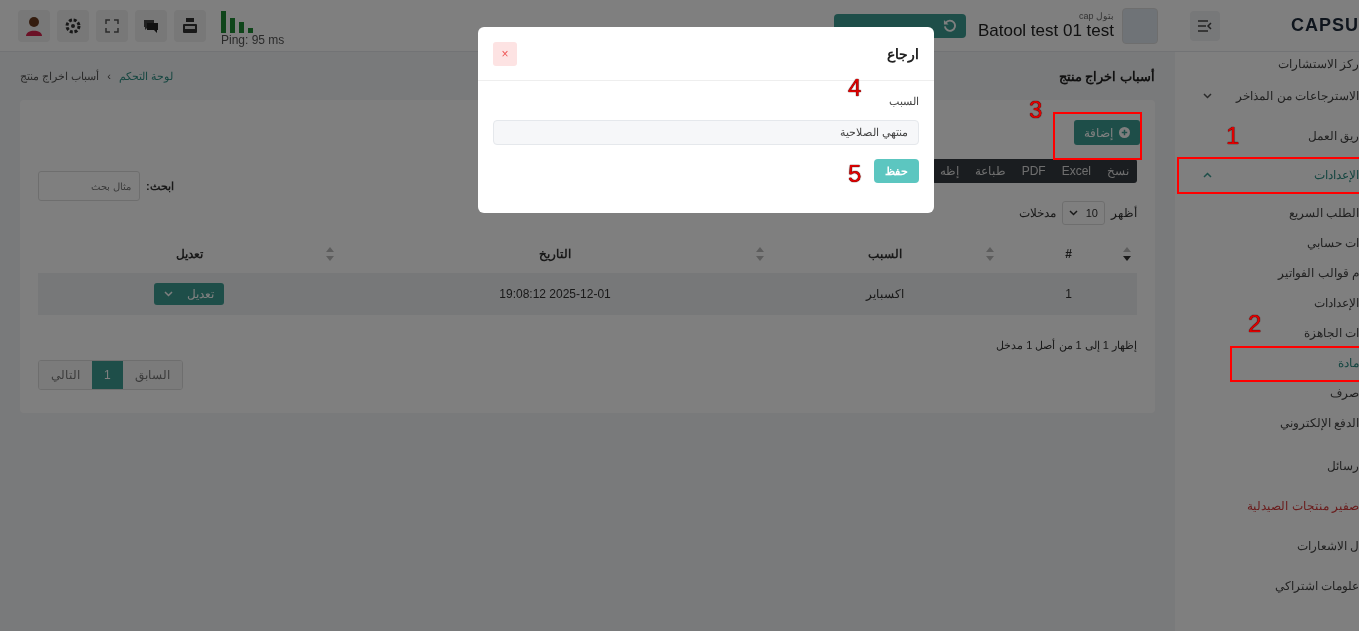  What do you see at coordinates (903, 53) in the screenshot?
I see `dialog-title: ارجاع` at bounding box center [903, 53].